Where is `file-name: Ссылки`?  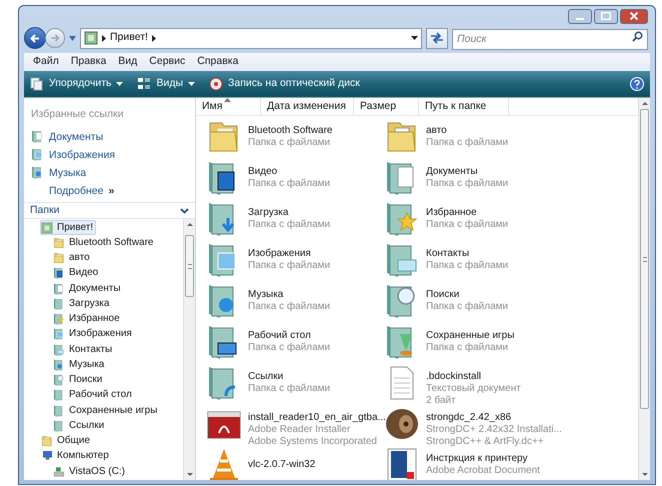
file-name: Ссылки is located at coordinates (289, 377).